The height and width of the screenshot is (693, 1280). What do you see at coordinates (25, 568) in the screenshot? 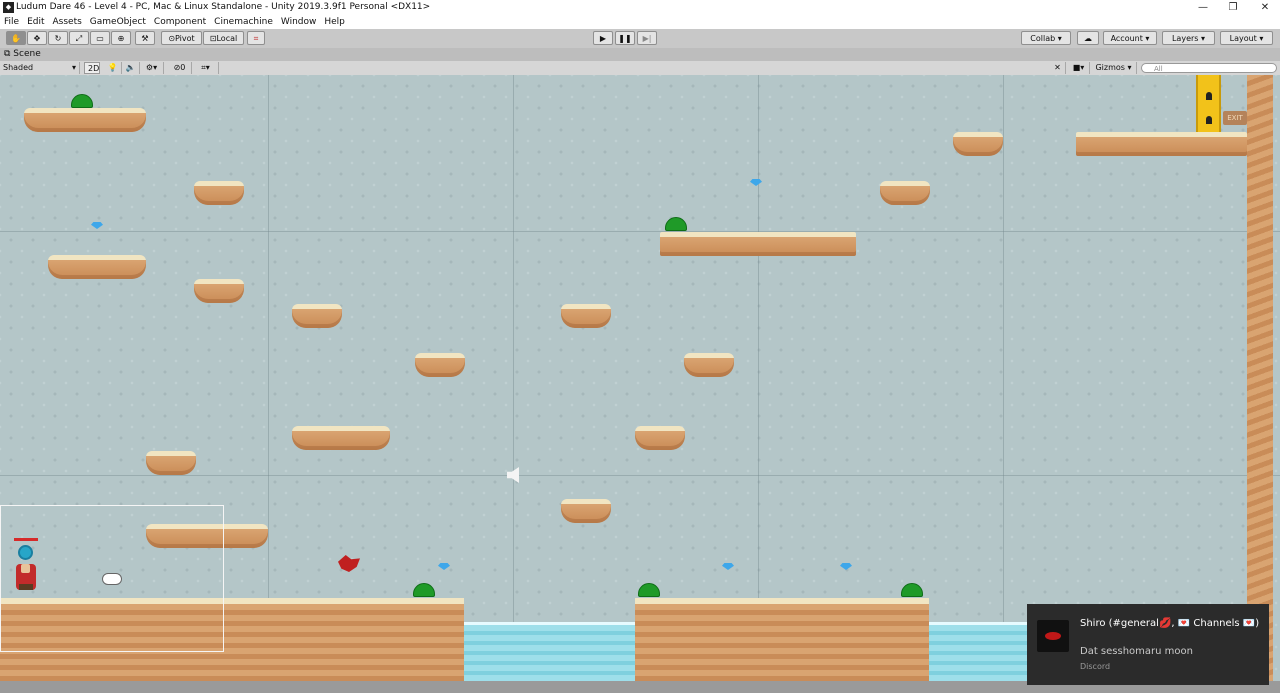
I see `player-head` at bounding box center [25, 568].